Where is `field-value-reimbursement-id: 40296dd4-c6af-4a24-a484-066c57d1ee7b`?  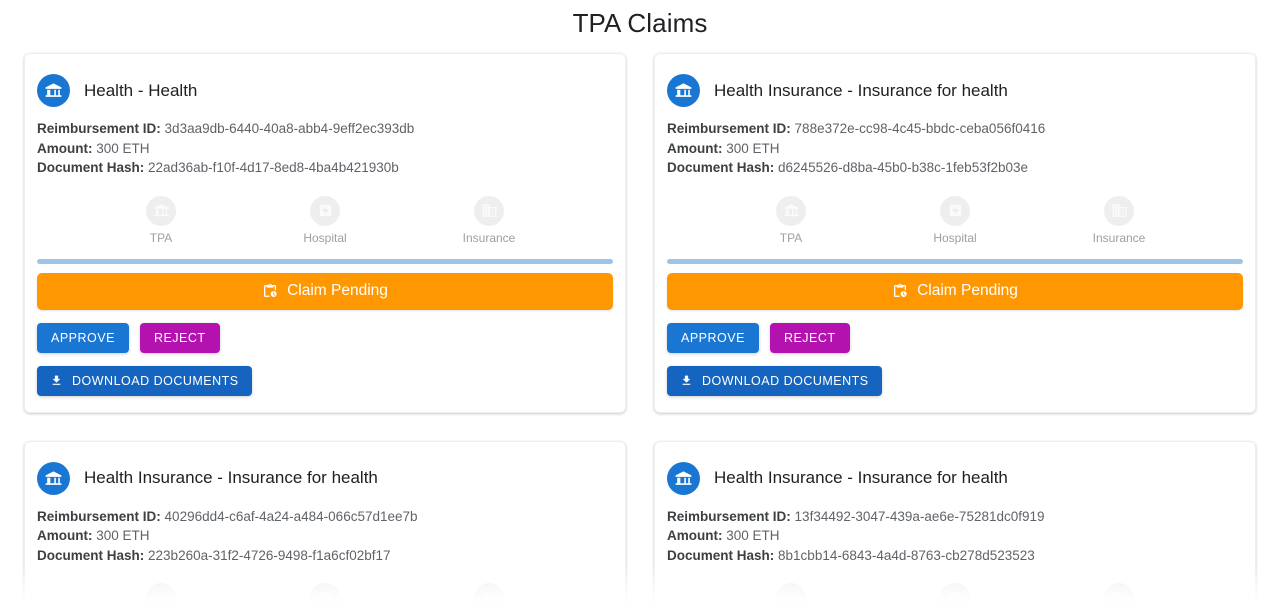
field-value-reimbursement-id: 40296dd4-c6af-4a24-a484-066c57d1ee7b is located at coordinates (291, 516).